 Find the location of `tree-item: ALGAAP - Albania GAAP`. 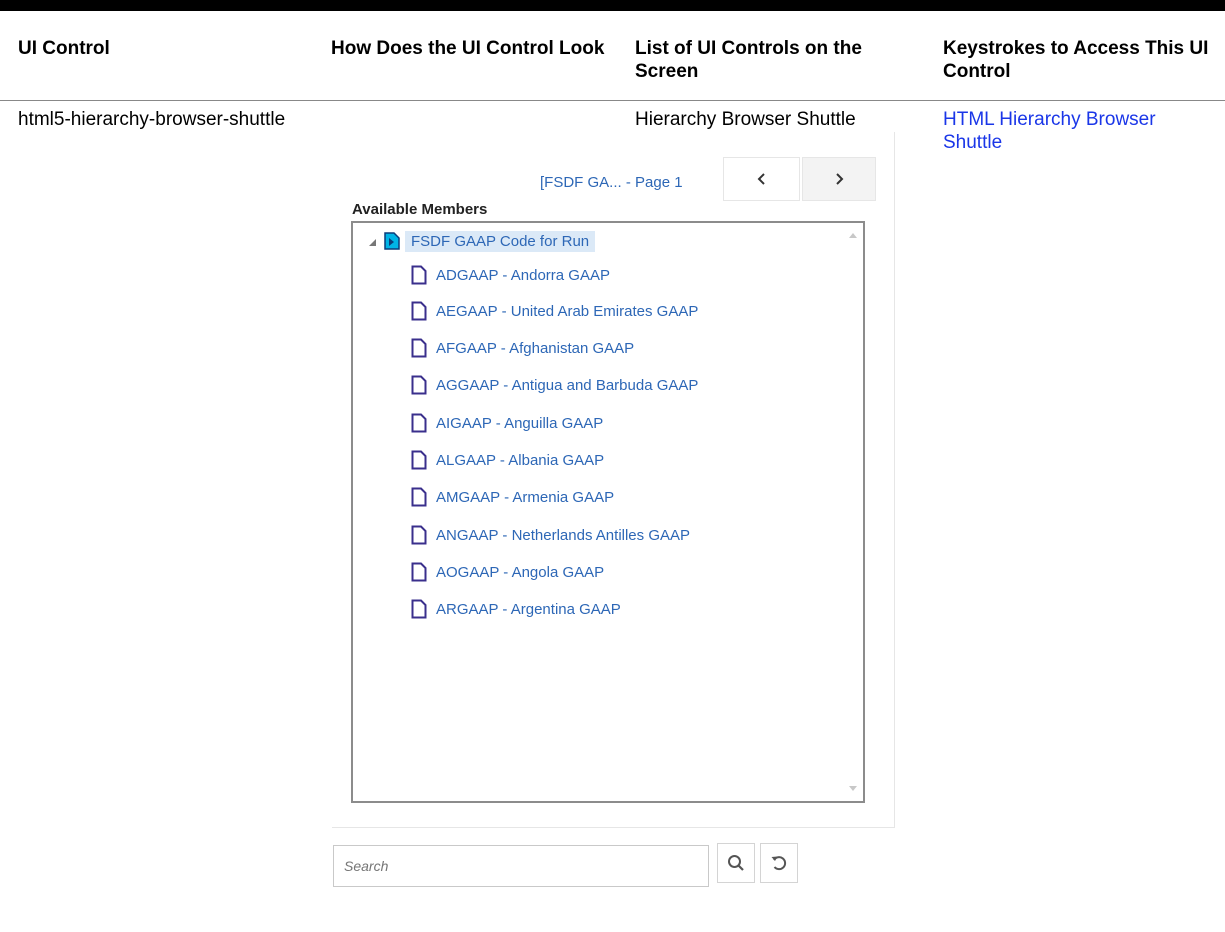

tree-item: ALGAAP - Albania GAAP is located at coordinates (507, 460).